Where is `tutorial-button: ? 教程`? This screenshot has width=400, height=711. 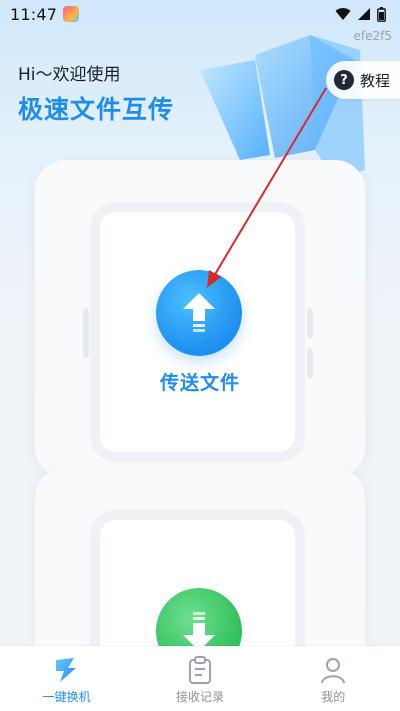
tutorial-button: ? 教程 is located at coordinates (363, 80).